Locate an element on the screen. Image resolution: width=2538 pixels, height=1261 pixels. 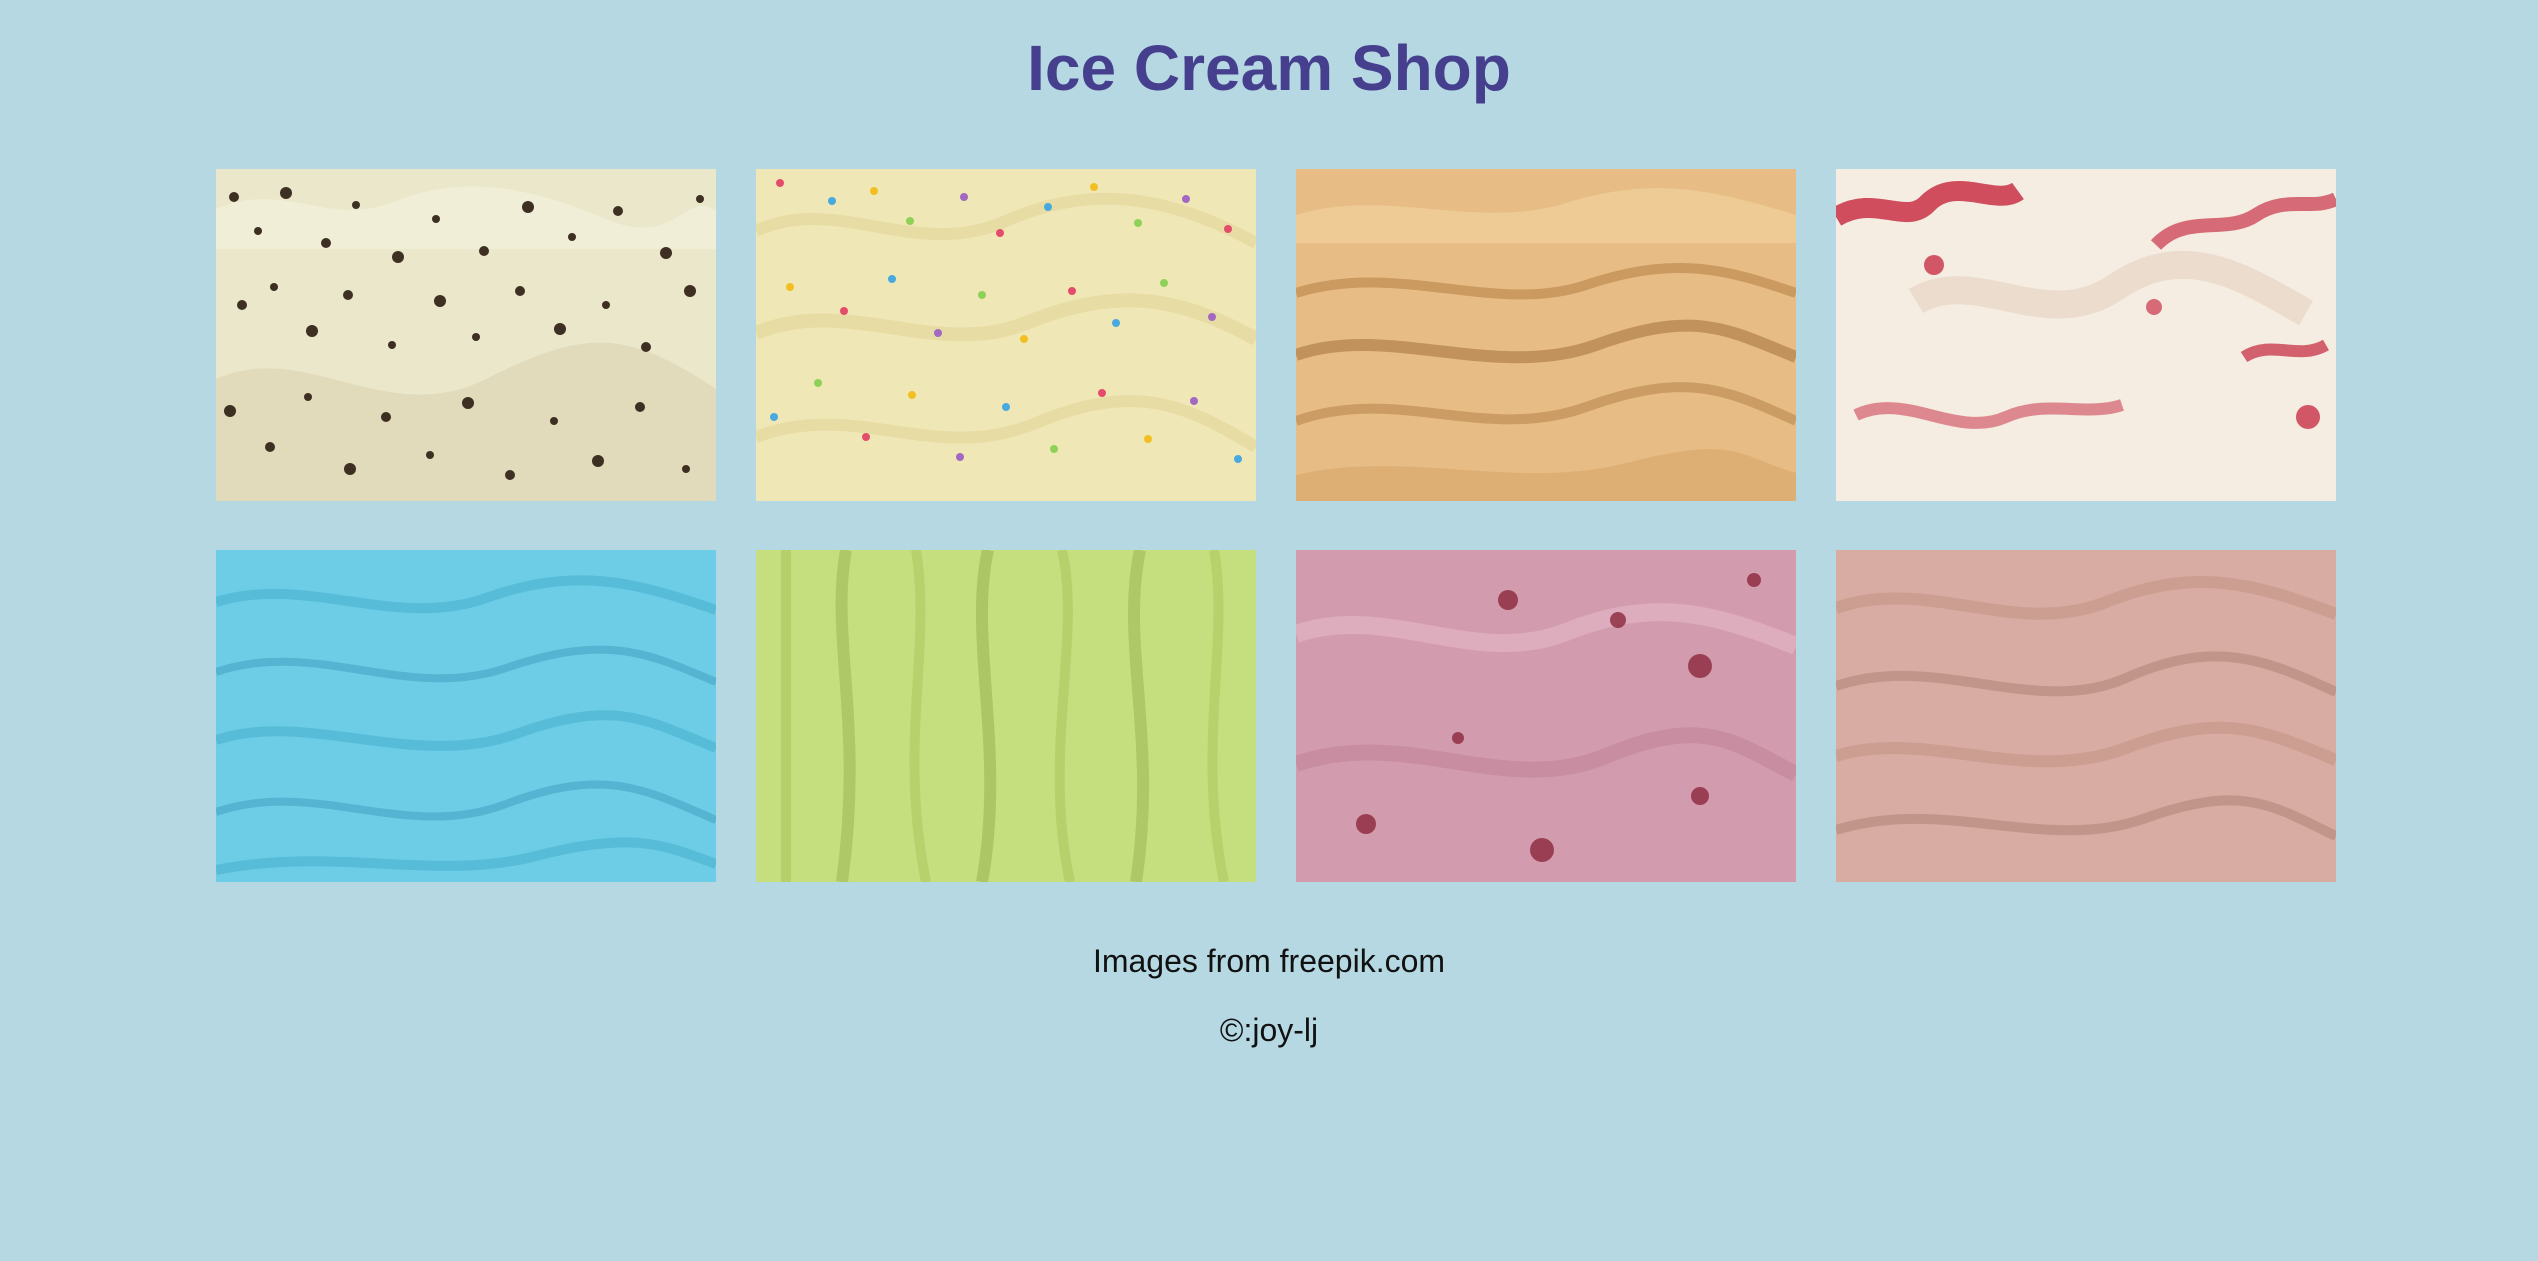
berry-ice-cream-icon is located at coordinates (1546, 716).